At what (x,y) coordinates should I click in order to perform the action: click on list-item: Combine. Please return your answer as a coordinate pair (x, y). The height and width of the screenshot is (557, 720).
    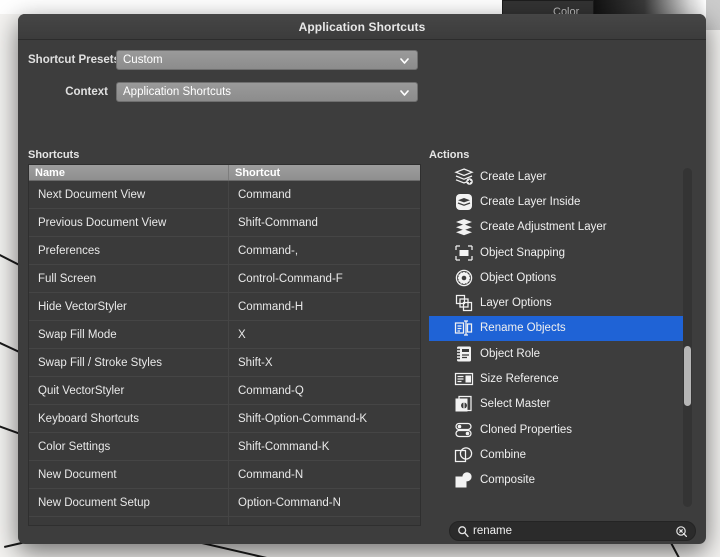
    Looking at the image, I should click on (567, 454).